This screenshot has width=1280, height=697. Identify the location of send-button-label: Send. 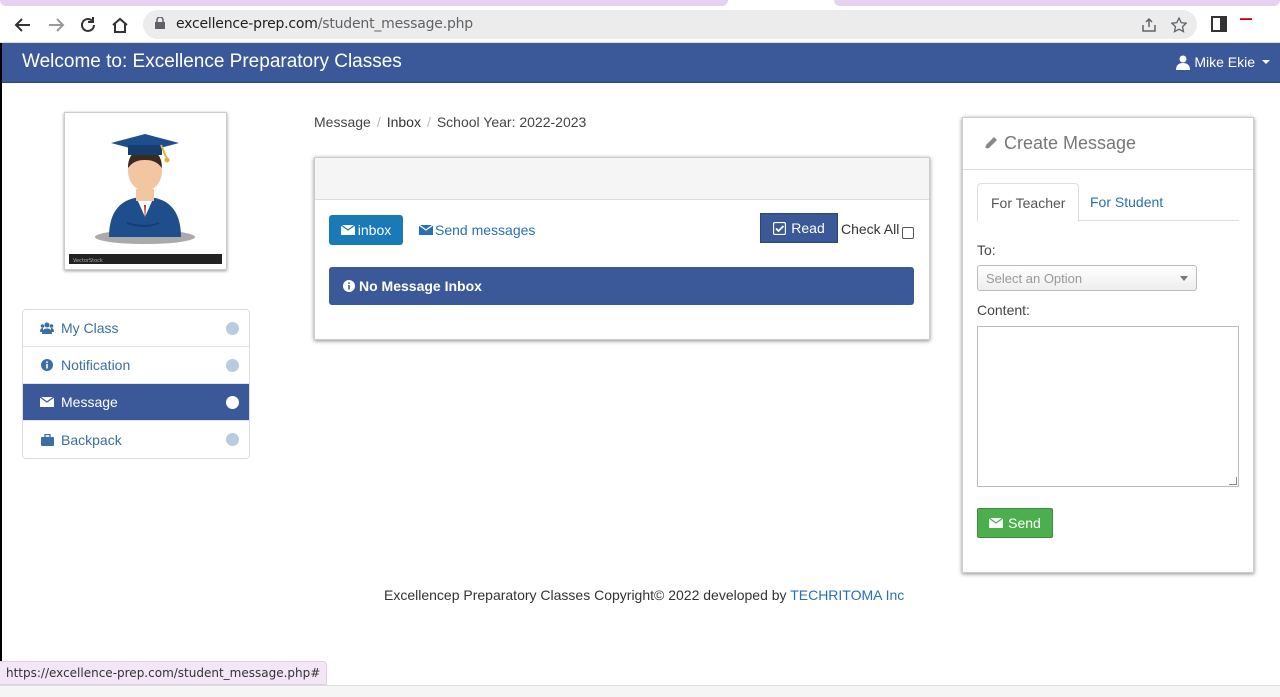
(1024, 523).